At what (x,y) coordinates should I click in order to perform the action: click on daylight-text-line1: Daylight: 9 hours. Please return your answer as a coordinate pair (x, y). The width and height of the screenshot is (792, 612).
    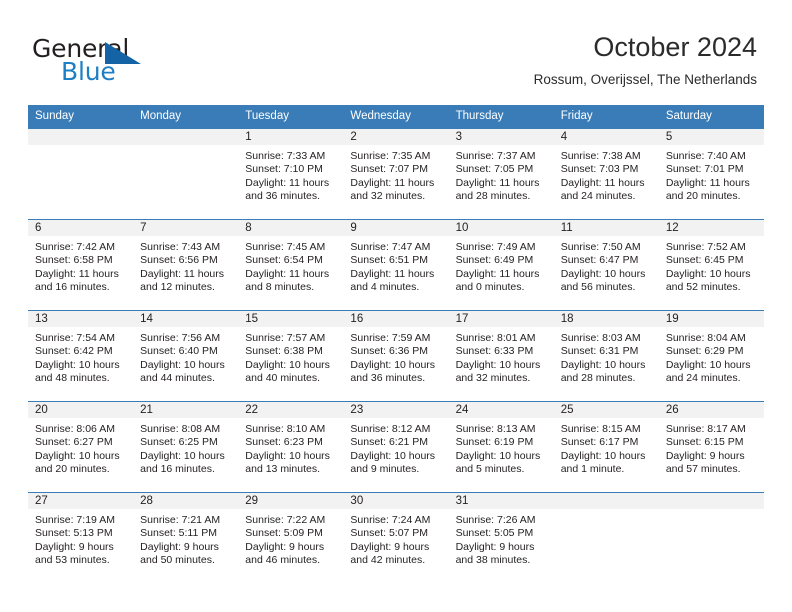
    Looking at the image, I should click on (390, 546).